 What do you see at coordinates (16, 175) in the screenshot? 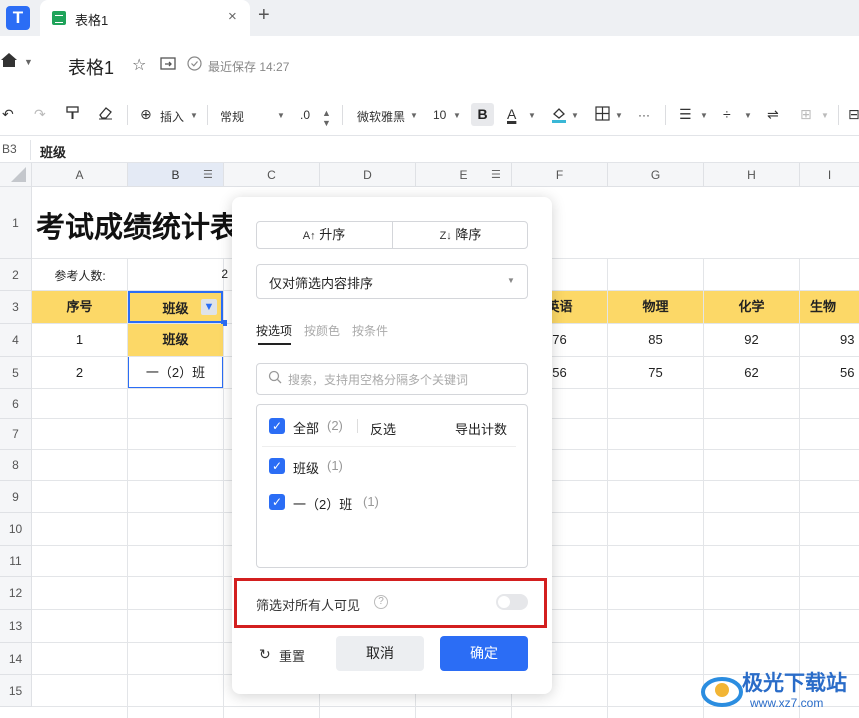
I see `select-all-corner` at bounding box center [16, 175].